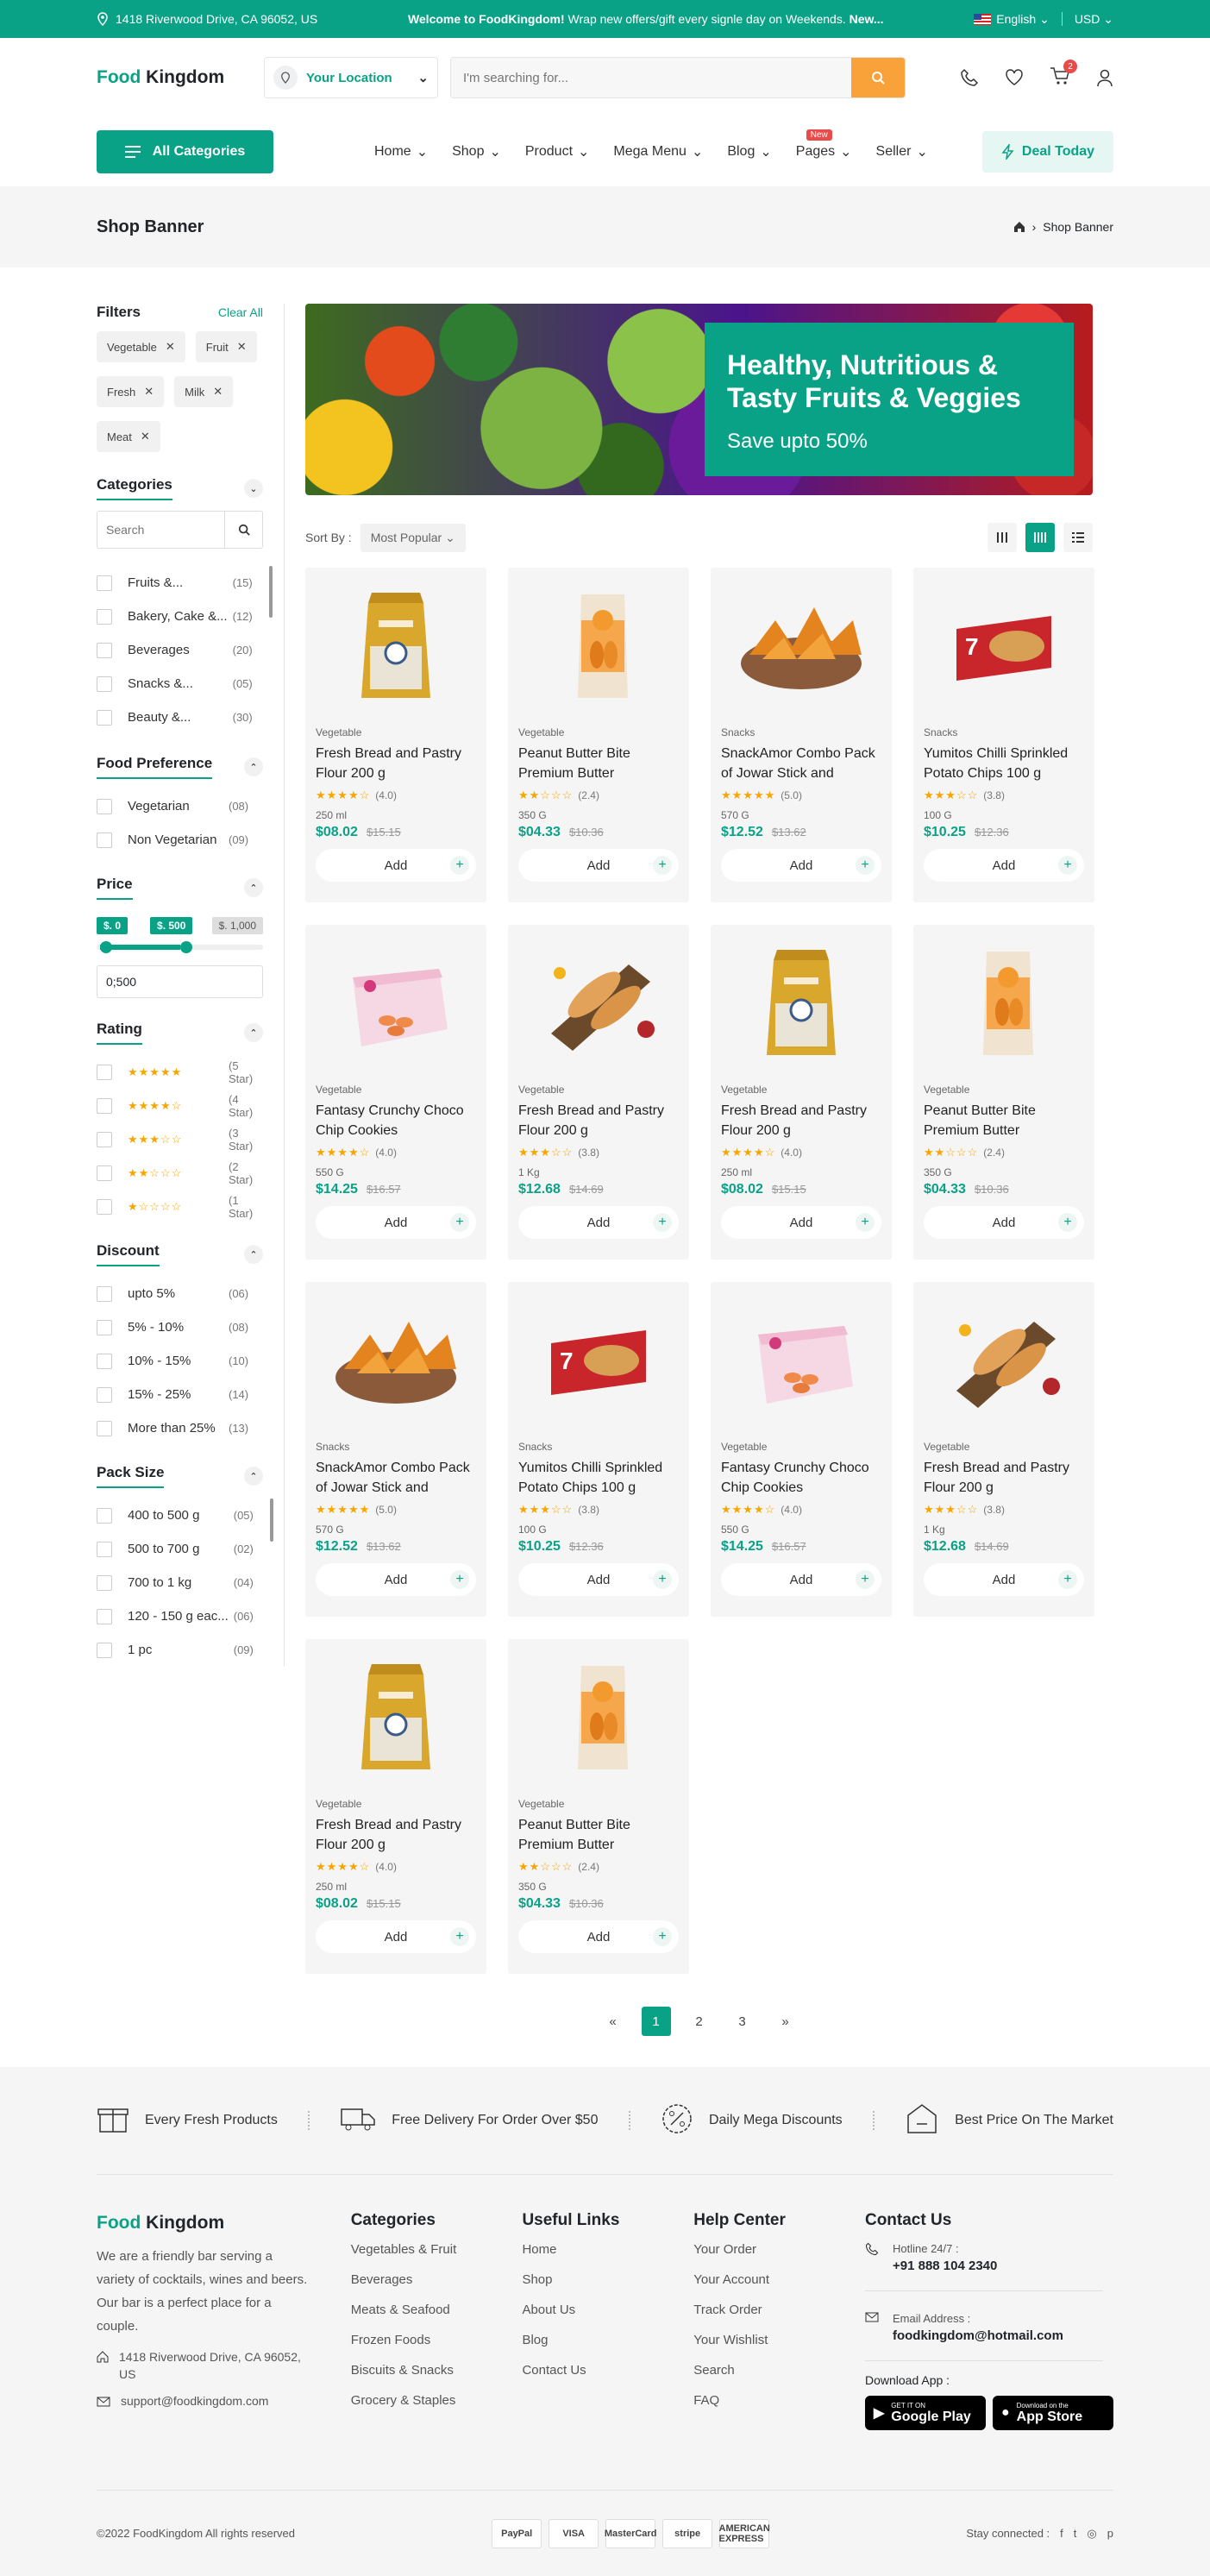 This screenshot has width=1210, height=2576. I want to click on footer-link: Grocery & Staples, so click(437, 2400).